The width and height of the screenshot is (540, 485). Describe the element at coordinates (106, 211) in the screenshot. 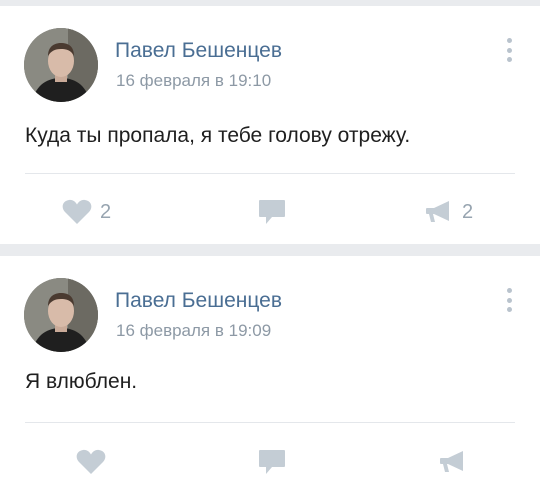

I see `like-count: 2` at that location.